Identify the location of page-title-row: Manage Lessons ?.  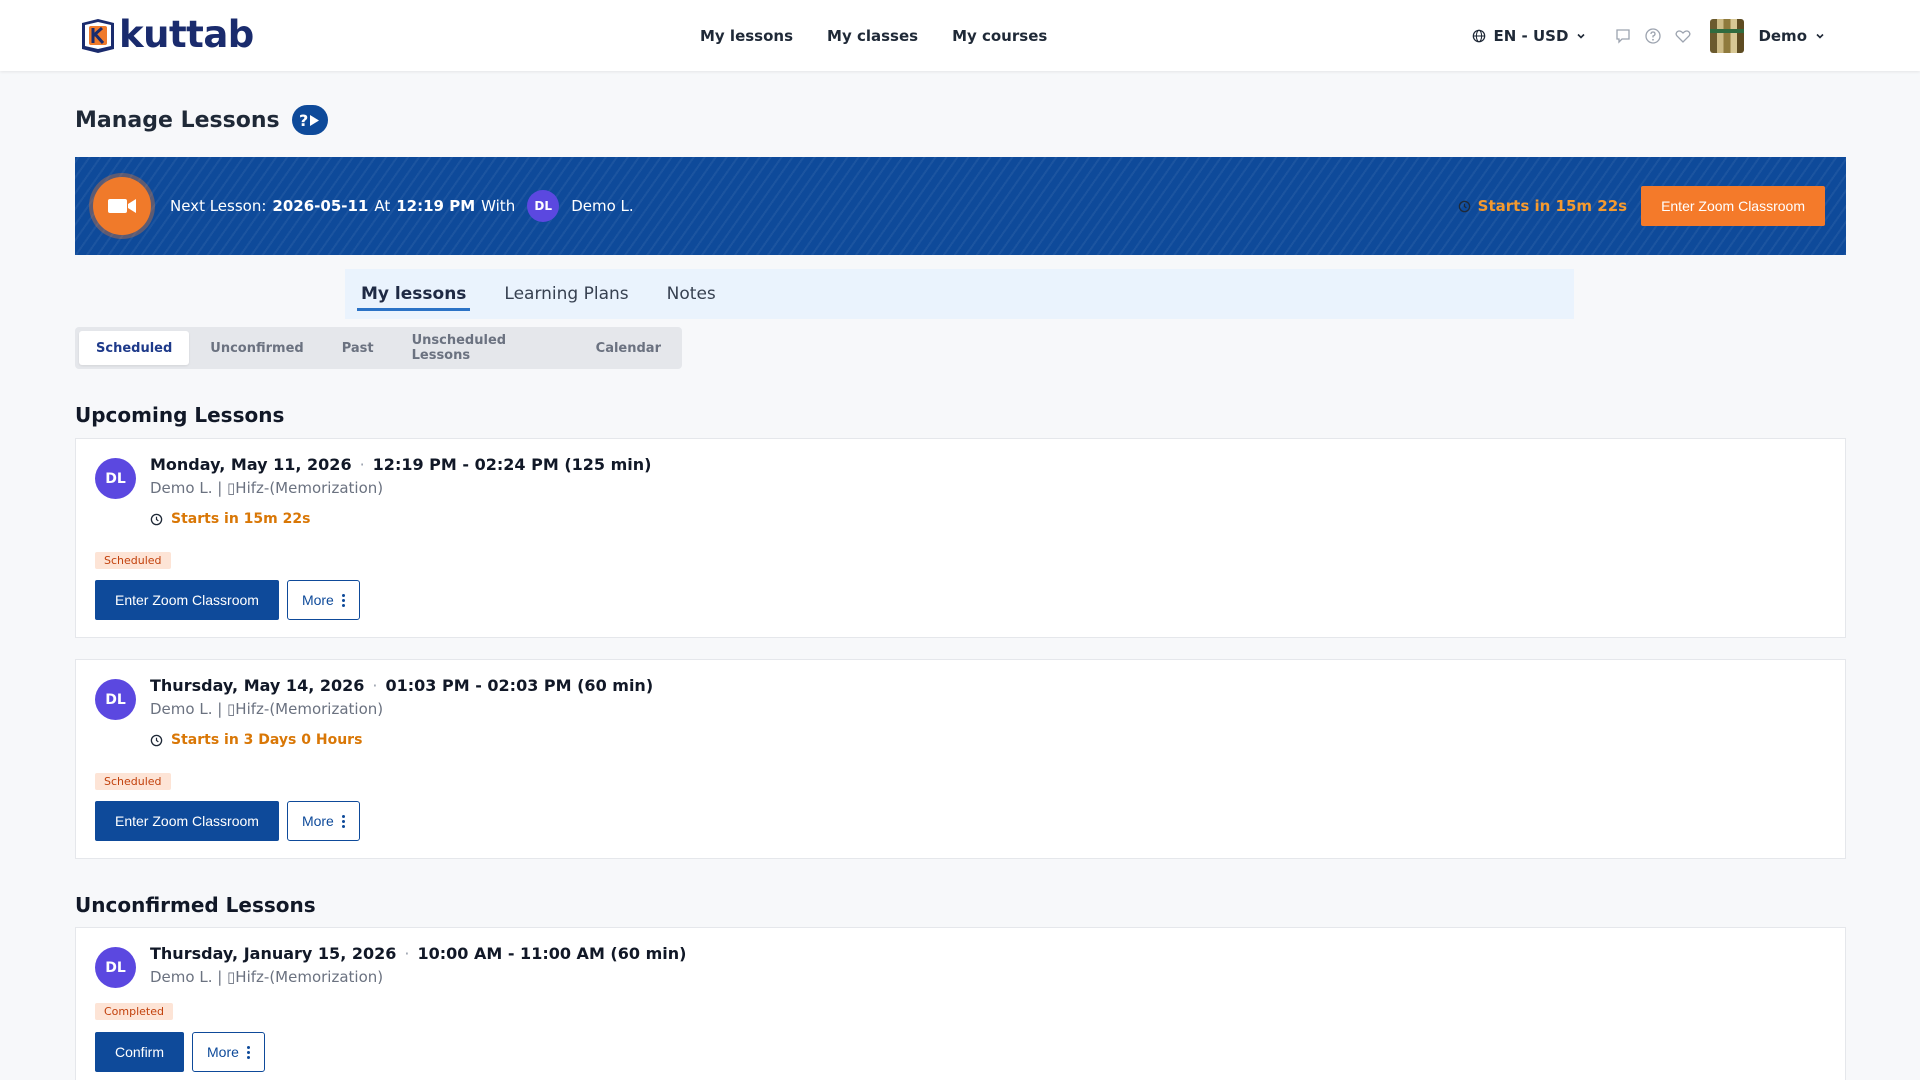
(201, 120).